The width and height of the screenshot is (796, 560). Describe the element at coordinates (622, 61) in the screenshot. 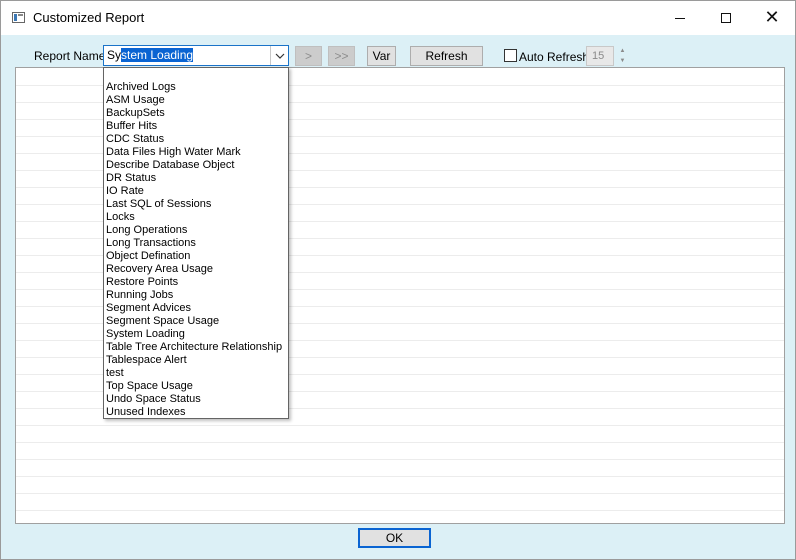

I see `spin-down-icon: ▼` at that location.